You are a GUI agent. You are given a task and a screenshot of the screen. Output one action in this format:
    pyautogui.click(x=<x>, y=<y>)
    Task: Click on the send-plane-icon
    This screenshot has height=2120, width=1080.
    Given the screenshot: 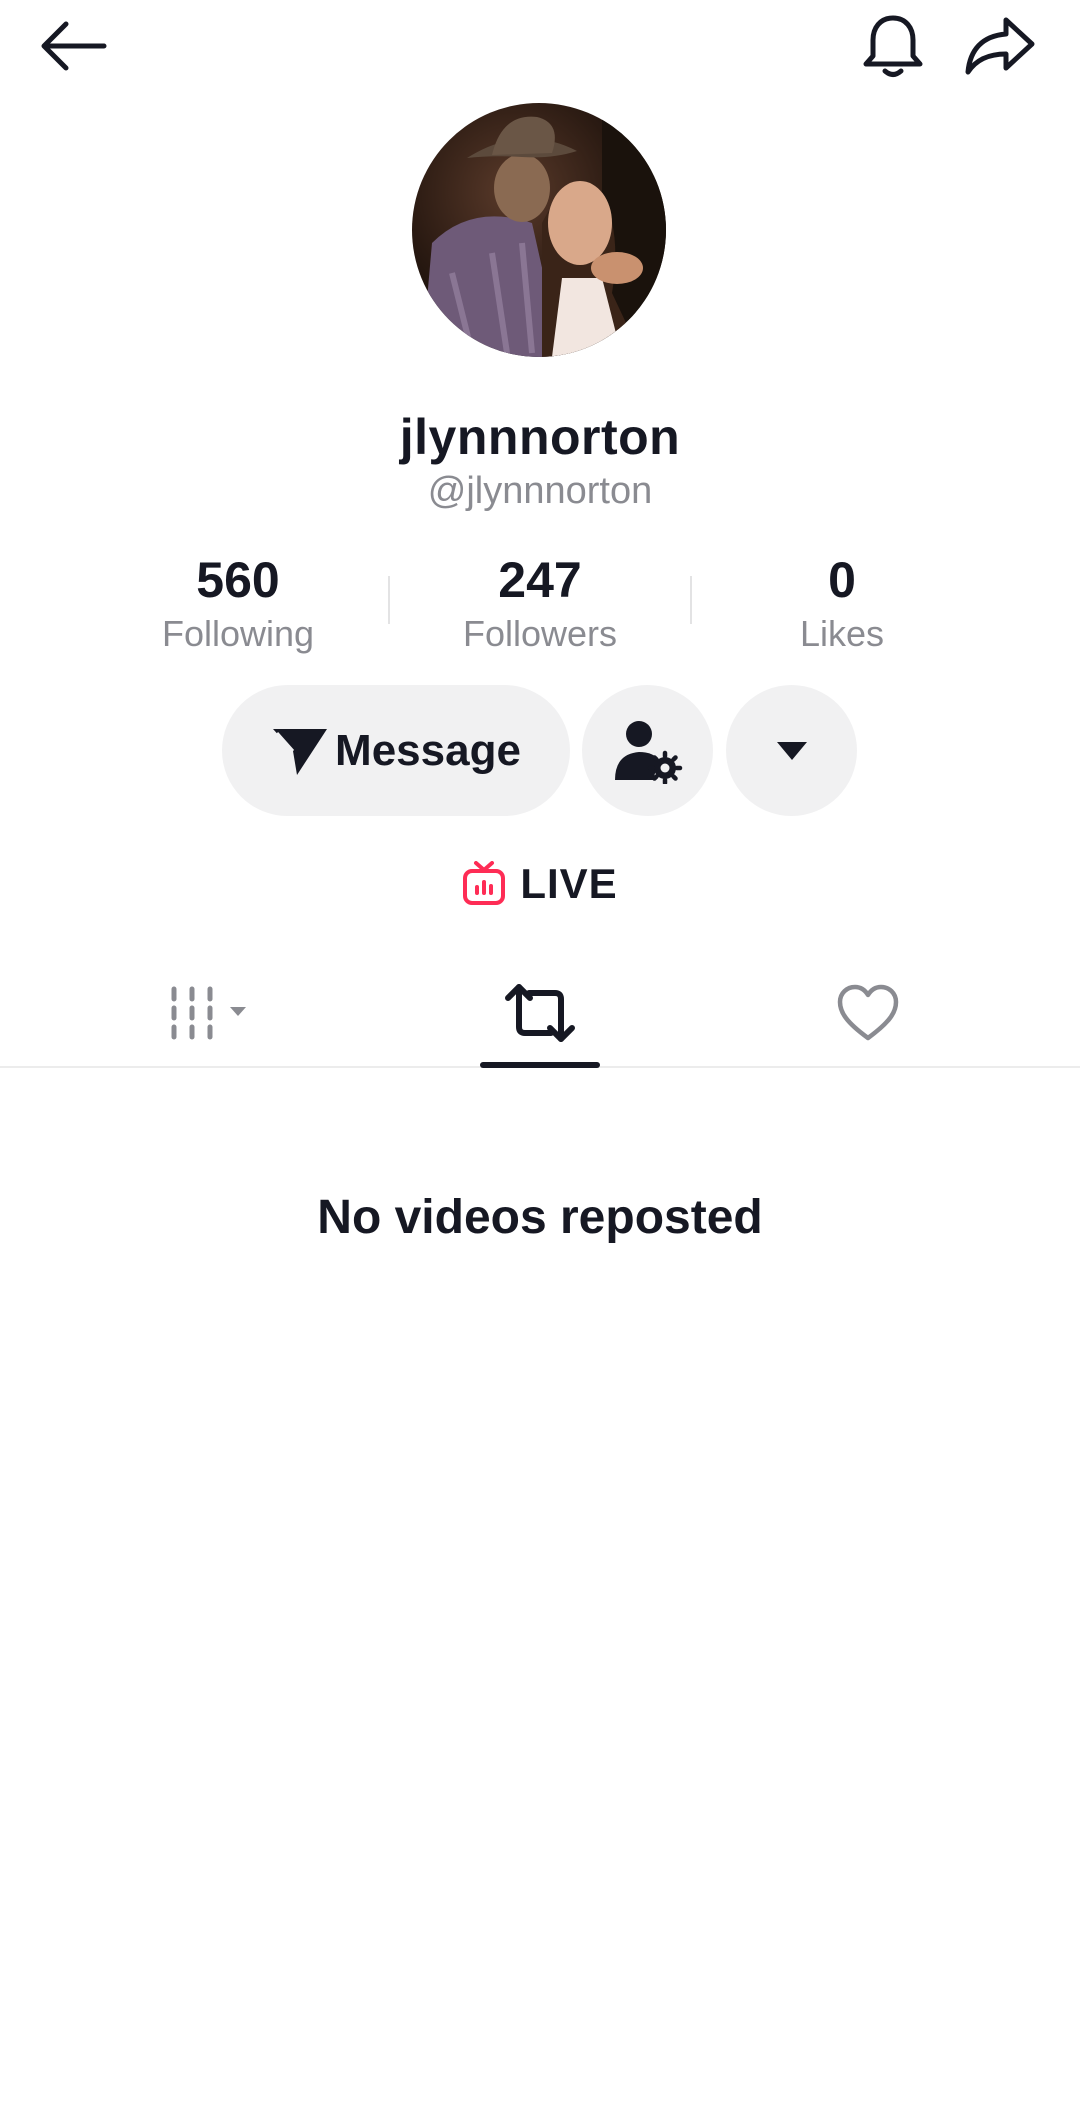 What is the action you would take?
    pyautogui.click(x=300, y=751)
    